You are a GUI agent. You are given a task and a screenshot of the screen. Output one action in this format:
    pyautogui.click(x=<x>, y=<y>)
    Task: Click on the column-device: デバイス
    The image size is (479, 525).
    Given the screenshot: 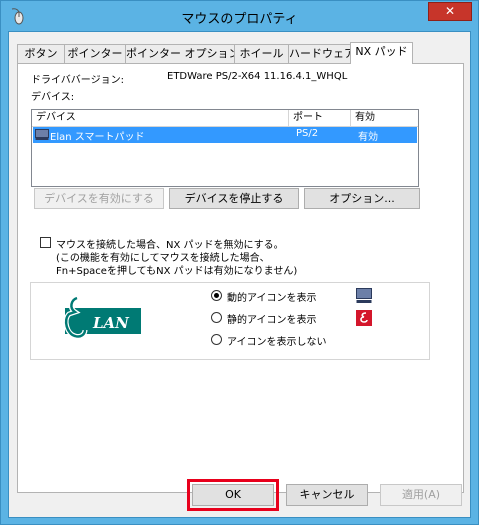 What is the action you would take?
    pyautogui.click(x=160, y=118)
    